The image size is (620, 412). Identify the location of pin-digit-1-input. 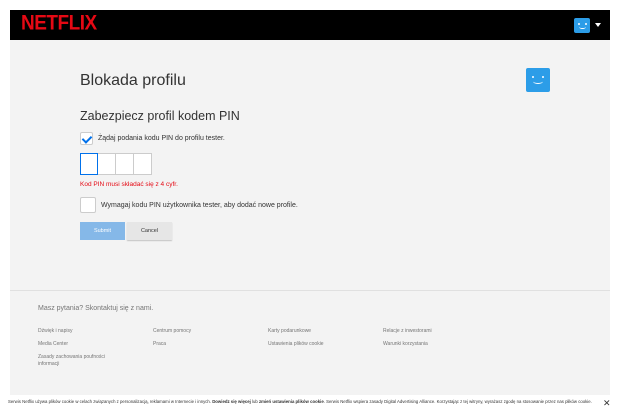
(89, 164).